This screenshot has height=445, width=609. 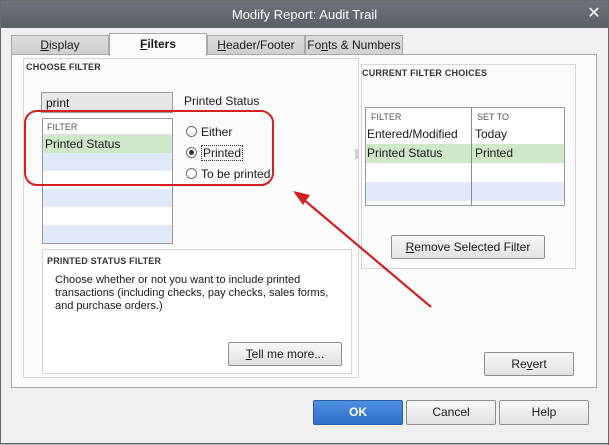 I want to click on radio-to-be-printed-label: To be printed, so click(x=236, y=174).